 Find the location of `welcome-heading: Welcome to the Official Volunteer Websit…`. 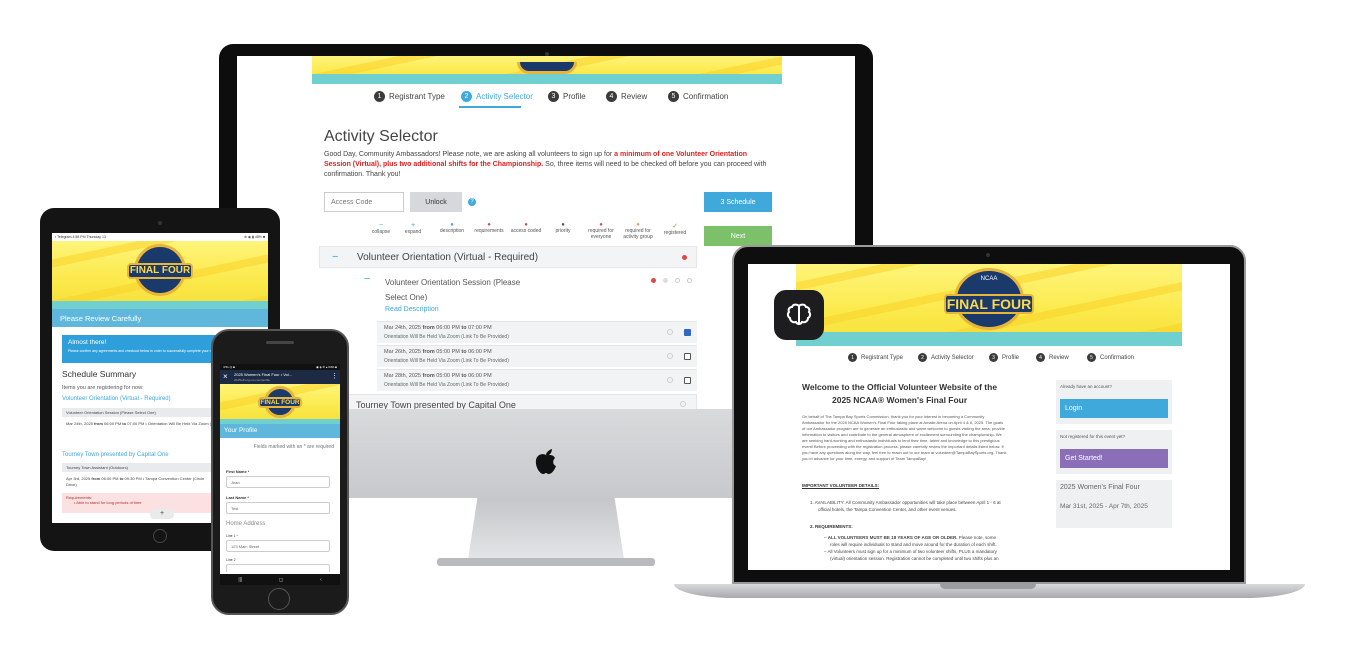

welcome-heading: Welcome to the Official Volunteer Websit… is located at coordinates (900, 393).